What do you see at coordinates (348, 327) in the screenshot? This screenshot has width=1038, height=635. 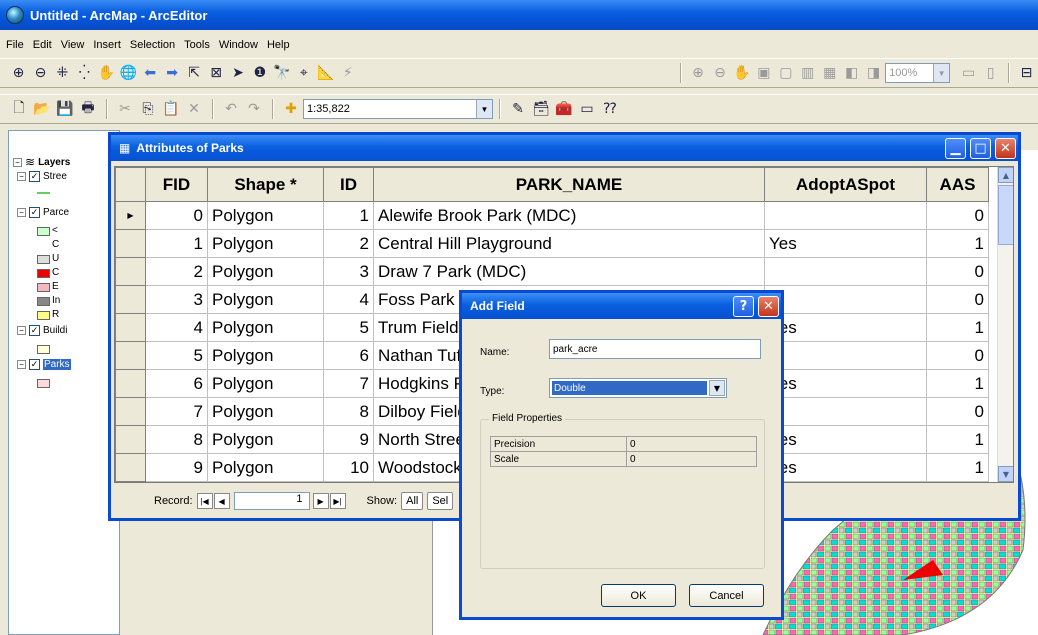 I see `cell-id: 5` at bounding box center [348, 327].